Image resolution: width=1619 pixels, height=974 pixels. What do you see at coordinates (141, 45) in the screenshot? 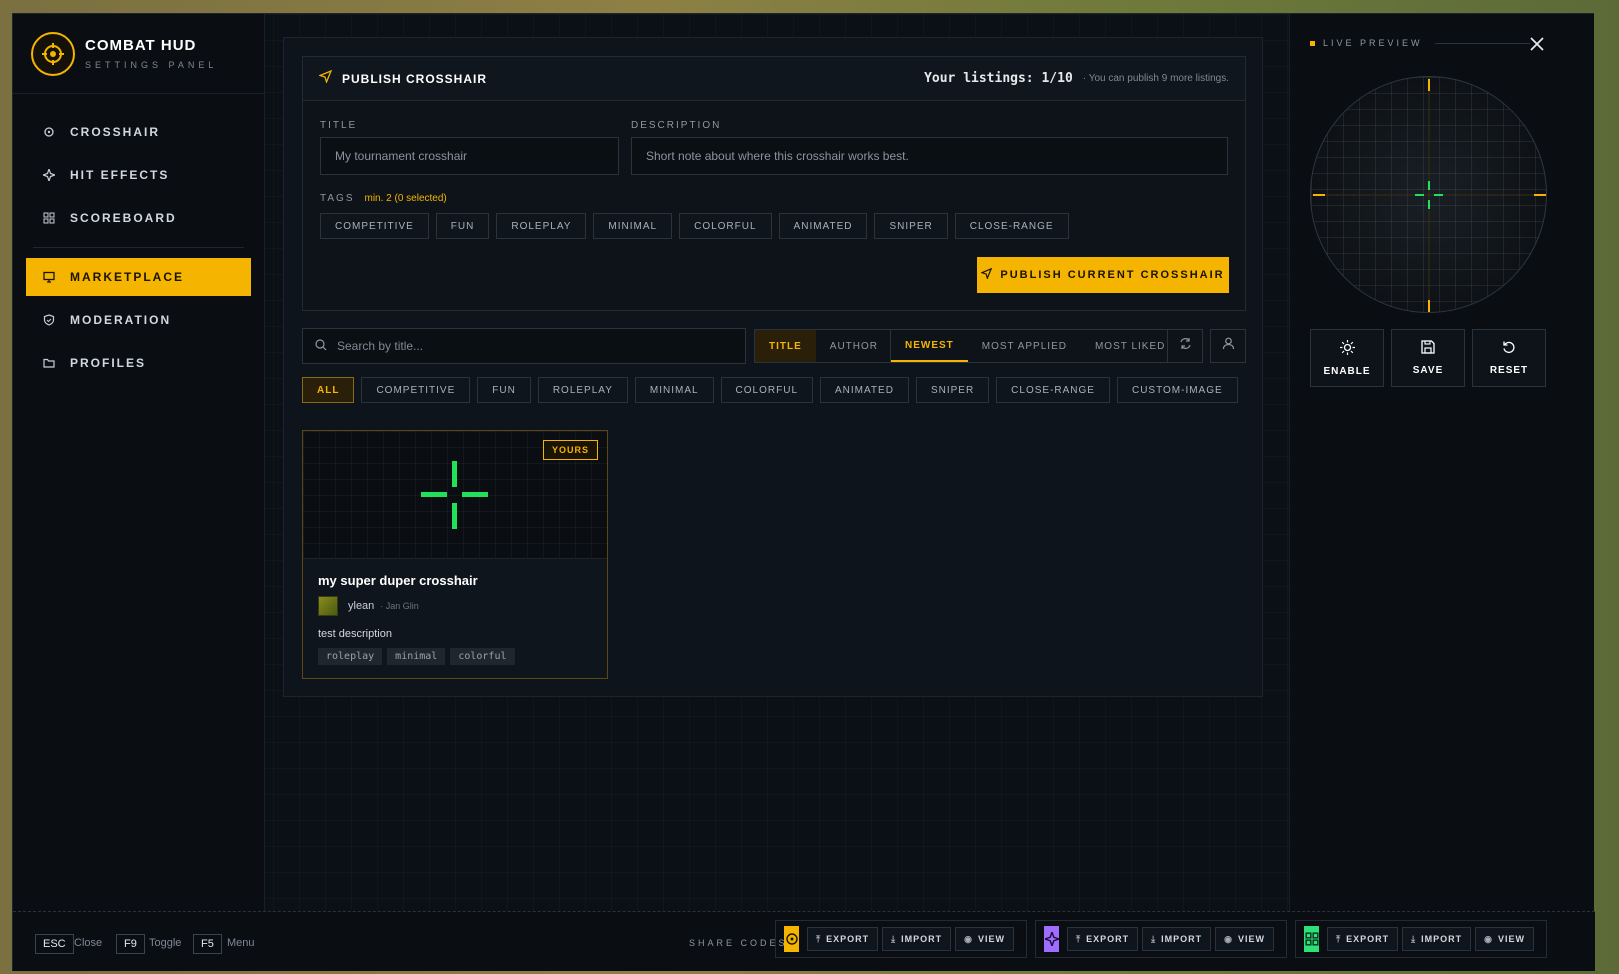
I see `brand-title: COMBAT HUD` at bounding box center [141, 45].